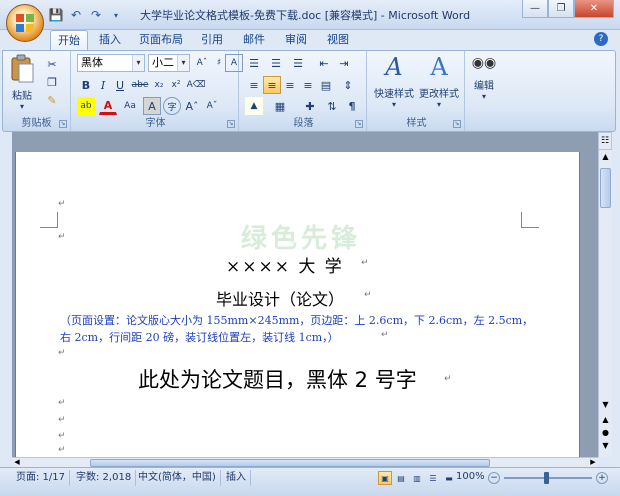 The image size is (620, 496). I want to click on tab-review: 审阅, so click(296, 40).